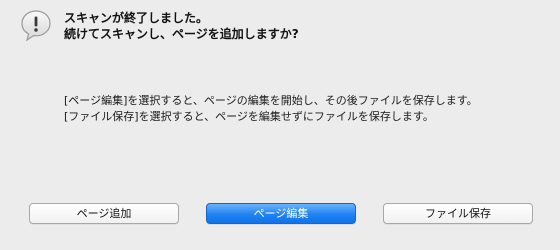  What do you see at coordinates (104, 213) in the screenshot?
I see `add-page-button: ページ追加` at bounding box center [104, 213].